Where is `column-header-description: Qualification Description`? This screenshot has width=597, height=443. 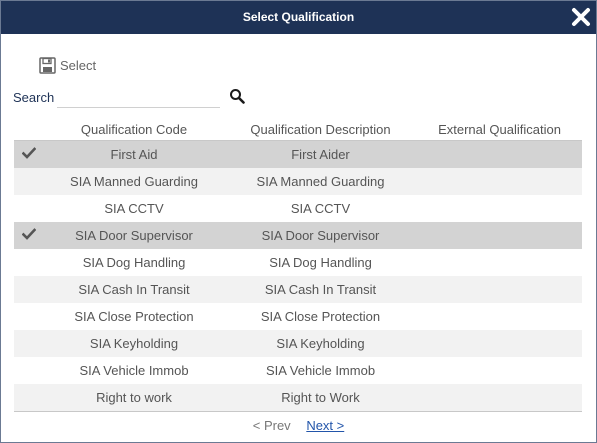 column-header-description: Qualification Description is located at coordinates (320, 128).